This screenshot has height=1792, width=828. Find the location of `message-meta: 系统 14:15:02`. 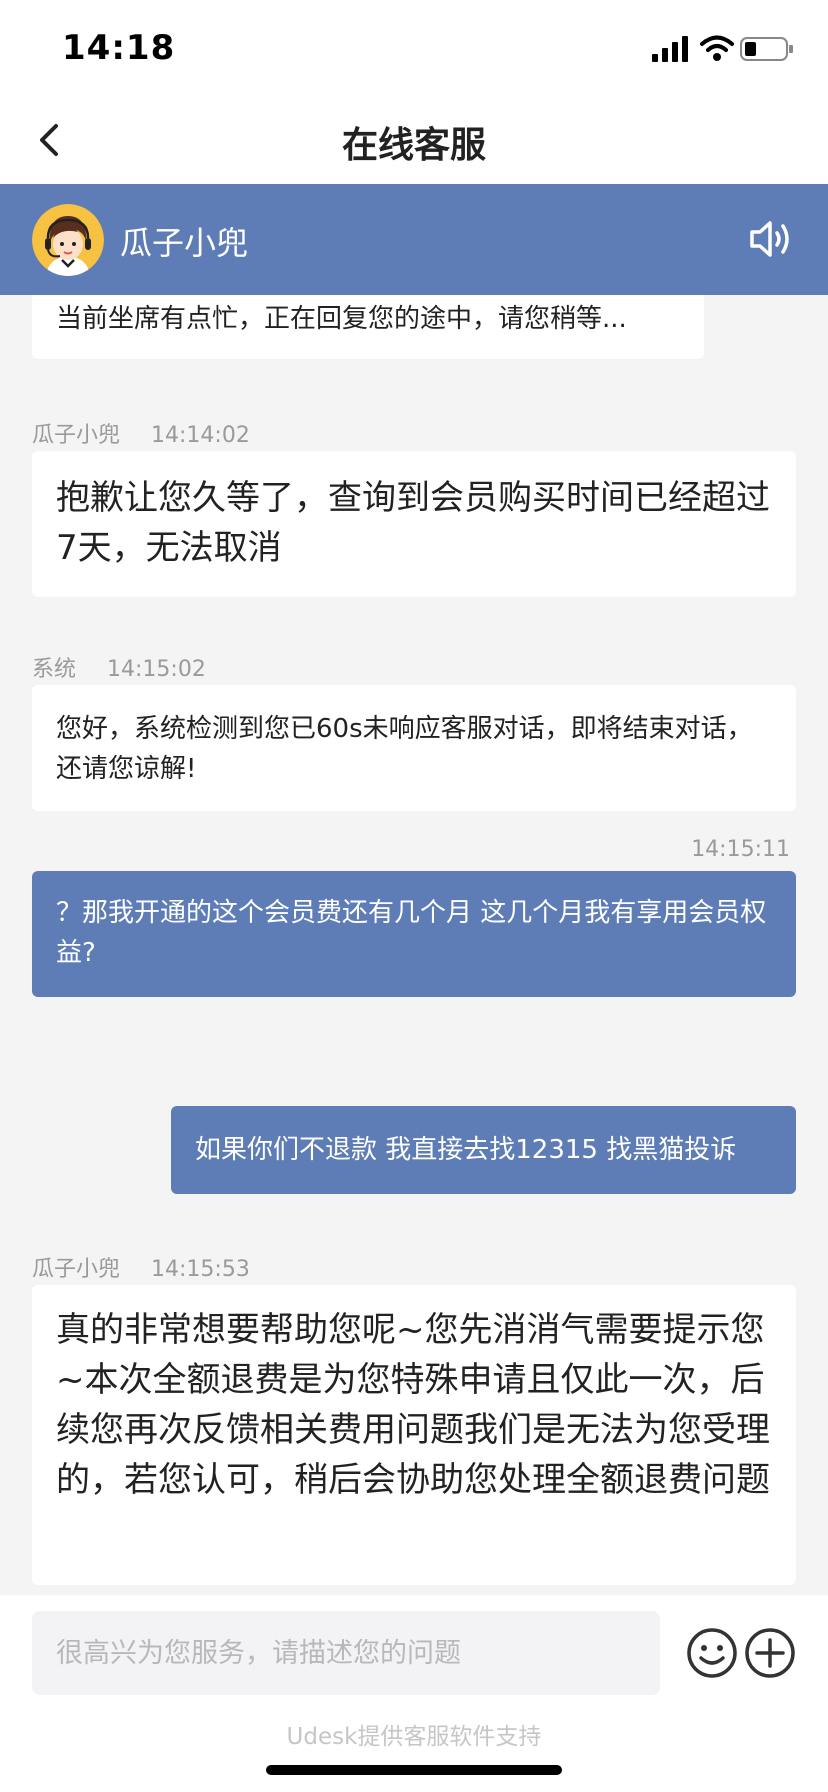

message-meta: 系统 14:15:02 is located at coordinates (119, 667).